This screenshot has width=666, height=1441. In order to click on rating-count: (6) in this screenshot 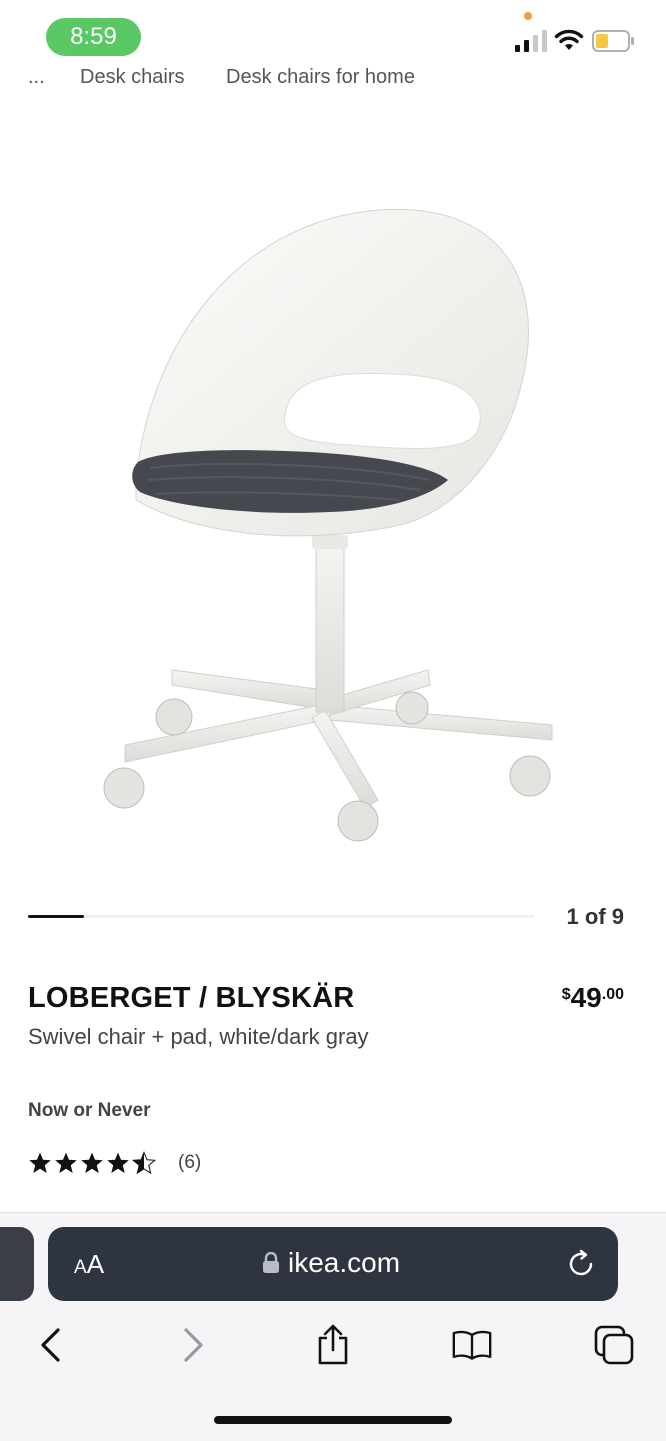, I will do `click(190, 1162)`.